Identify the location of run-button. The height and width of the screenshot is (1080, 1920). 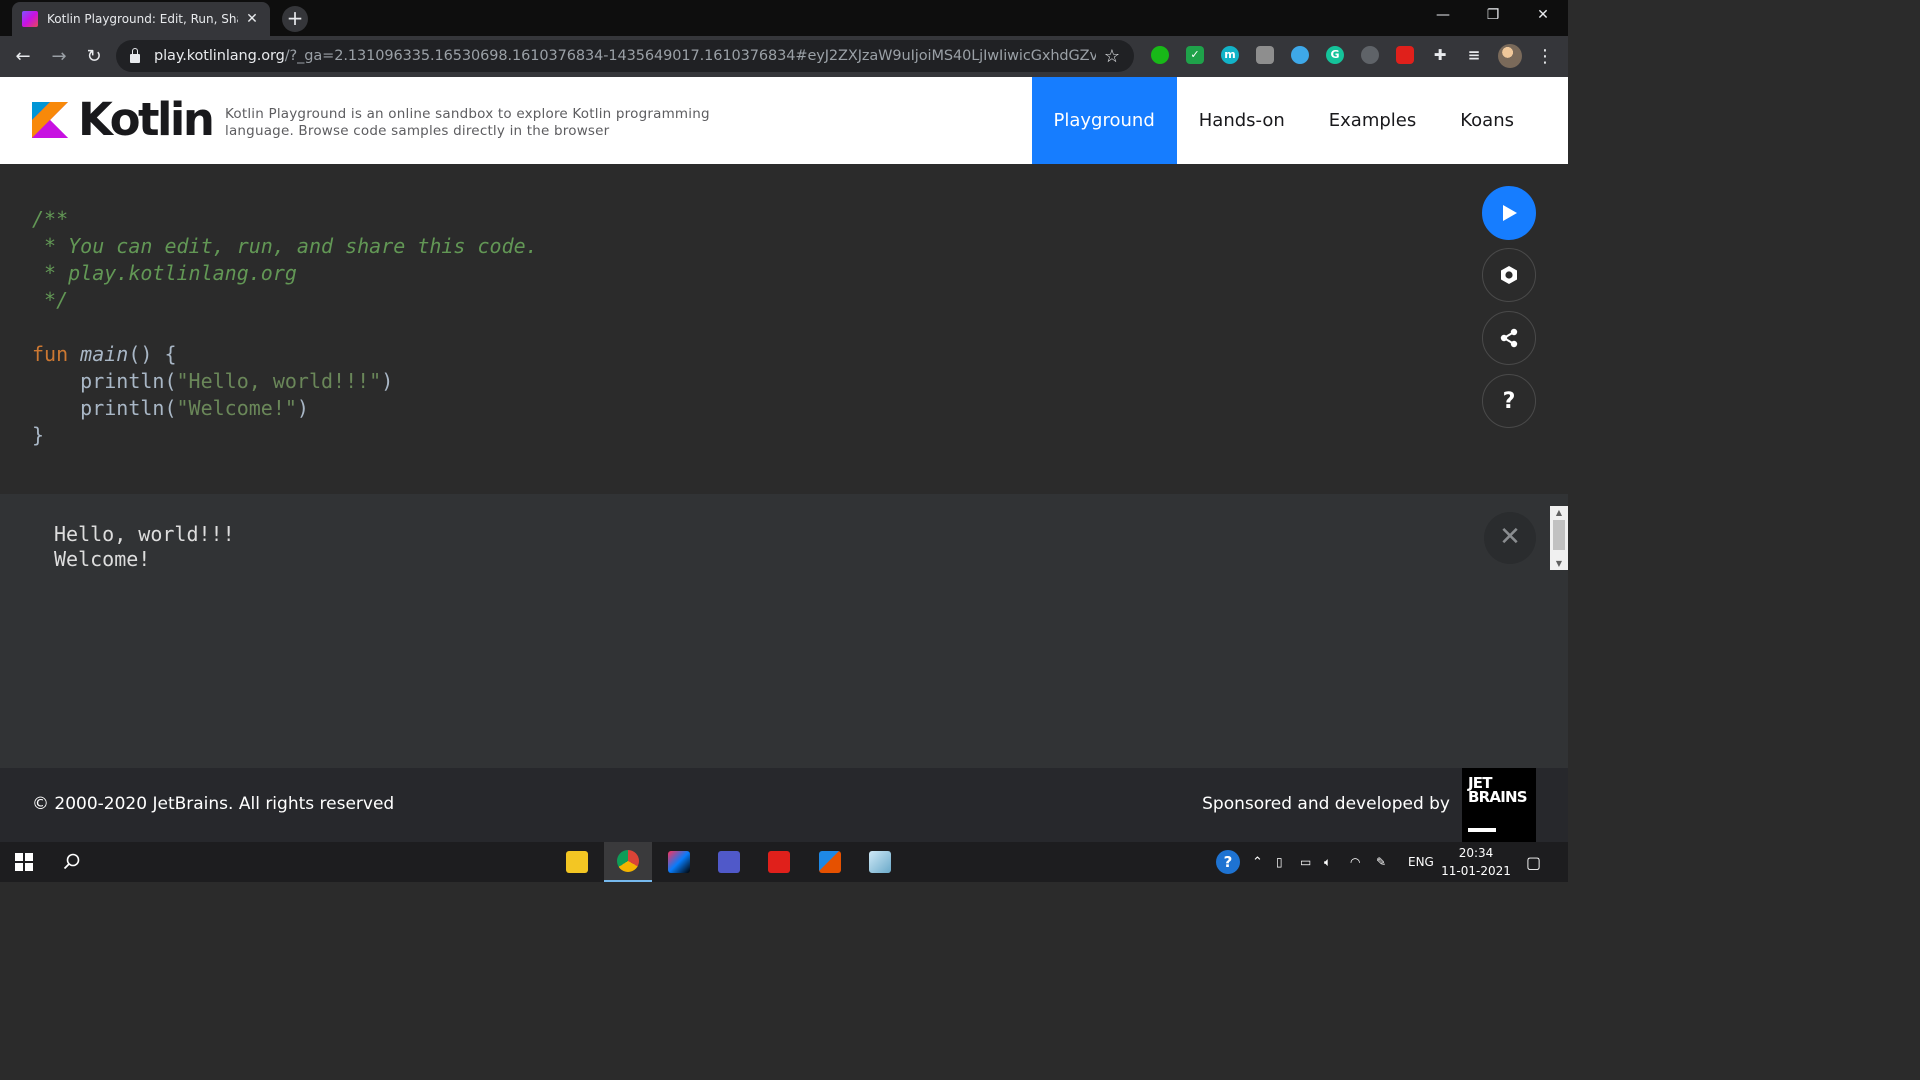
(1509, 213).